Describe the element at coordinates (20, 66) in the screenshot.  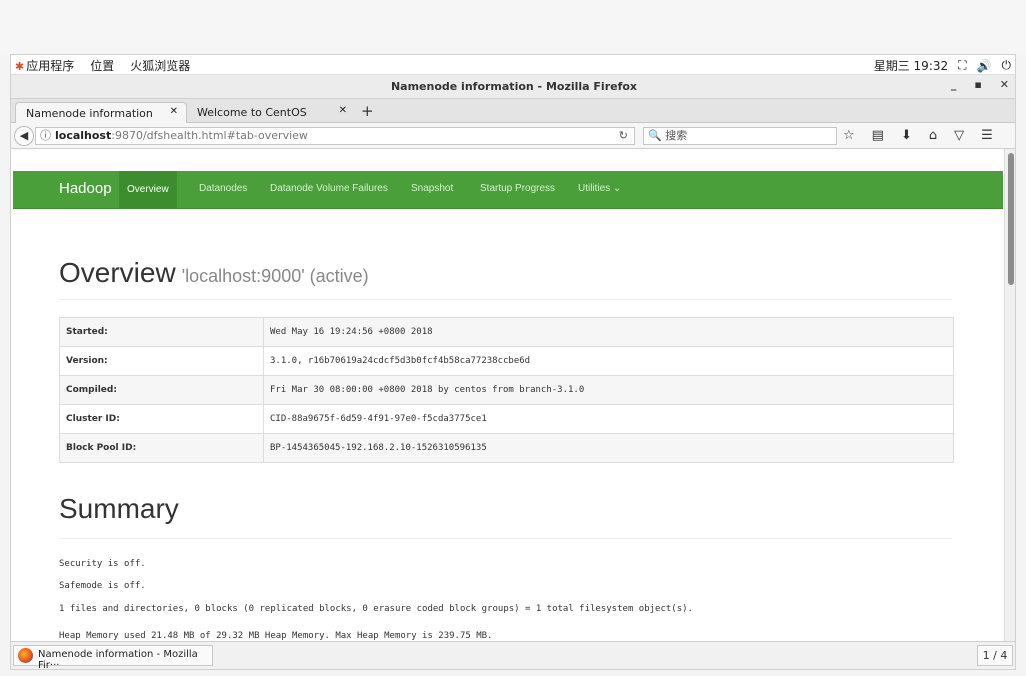
I see `applications-icon: ✱` at that location.